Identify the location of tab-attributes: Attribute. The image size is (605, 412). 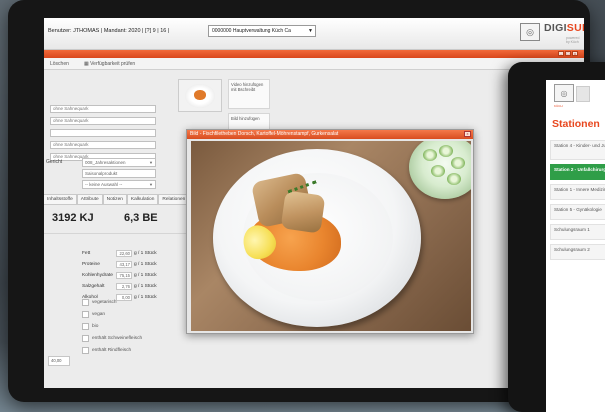
(89, 199).